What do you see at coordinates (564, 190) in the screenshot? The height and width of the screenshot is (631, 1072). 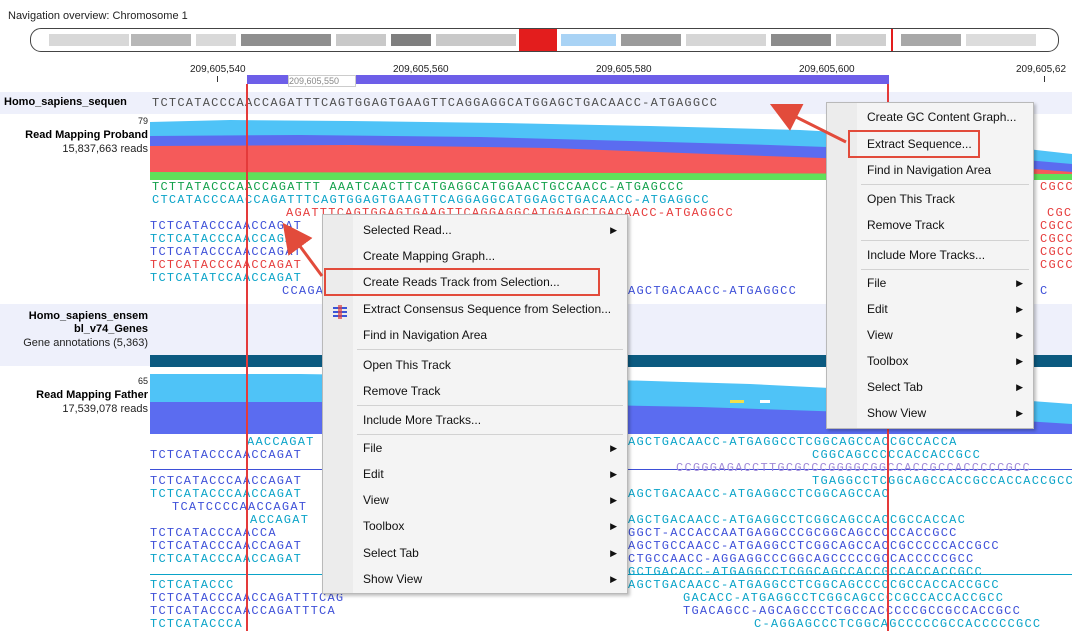 I see `annotation-arrows` at bounding box center [564, 190].